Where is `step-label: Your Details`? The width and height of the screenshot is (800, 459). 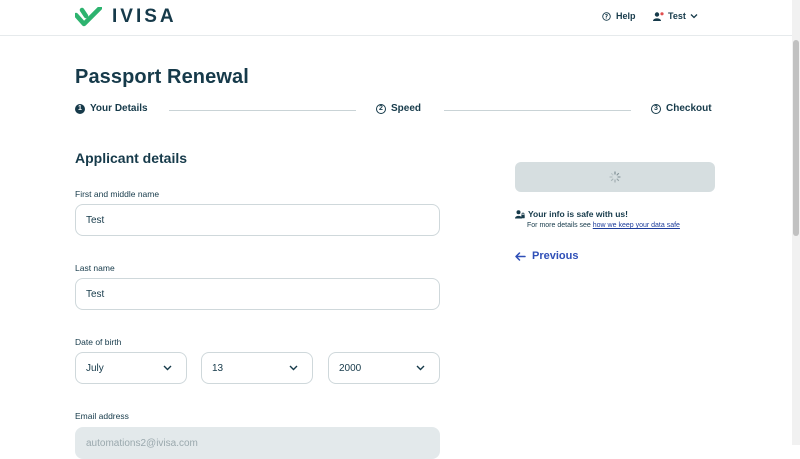 step-label: Your Details is located at coordinates (119, 108).